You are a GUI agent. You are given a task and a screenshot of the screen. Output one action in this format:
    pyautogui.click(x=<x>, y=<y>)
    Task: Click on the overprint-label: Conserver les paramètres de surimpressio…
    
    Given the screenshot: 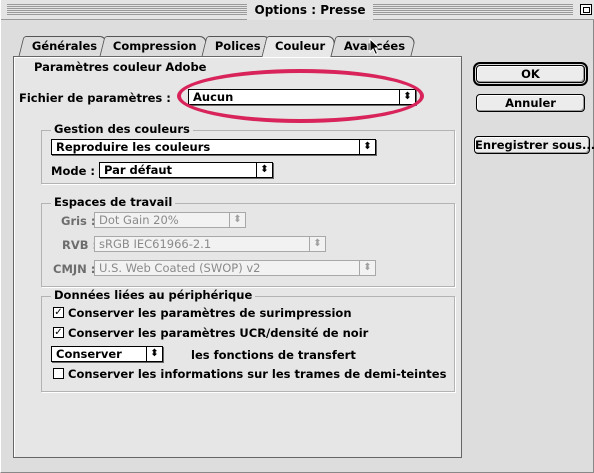 What is the action you would take?
    pyautogui.click(x=210, y=313)
    